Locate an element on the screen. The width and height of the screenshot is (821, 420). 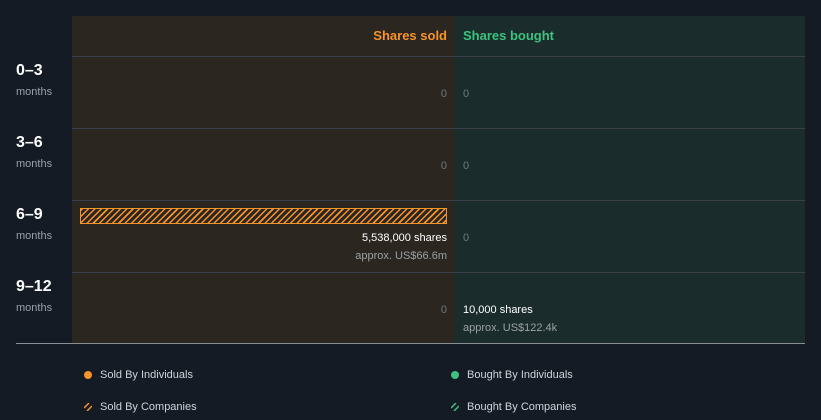
row-label-3-6: 3–6 is located at coordinates (29, 142).